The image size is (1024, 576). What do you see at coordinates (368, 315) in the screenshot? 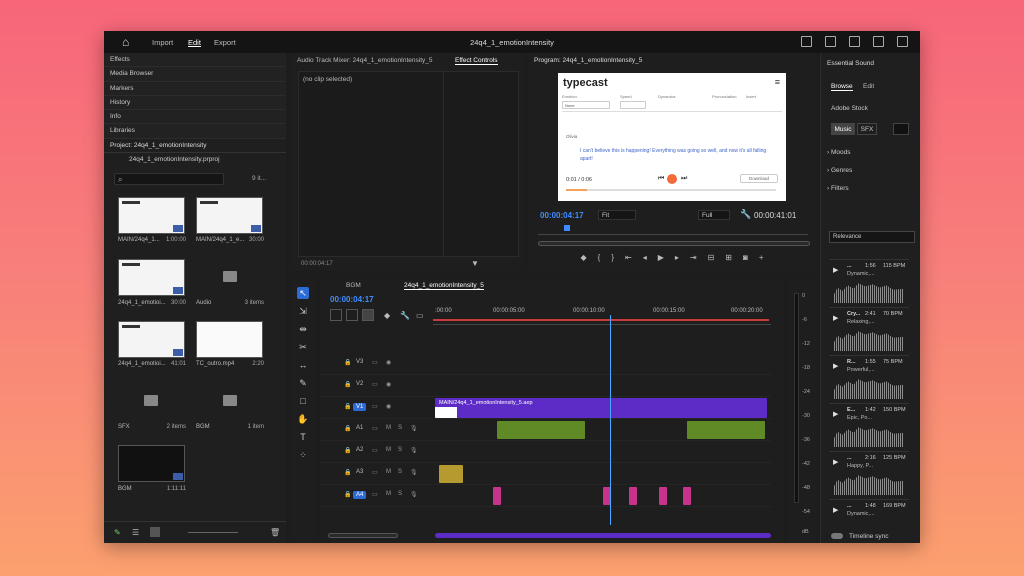
I see `linked-selection-icon` at bounding box center [368, 315].